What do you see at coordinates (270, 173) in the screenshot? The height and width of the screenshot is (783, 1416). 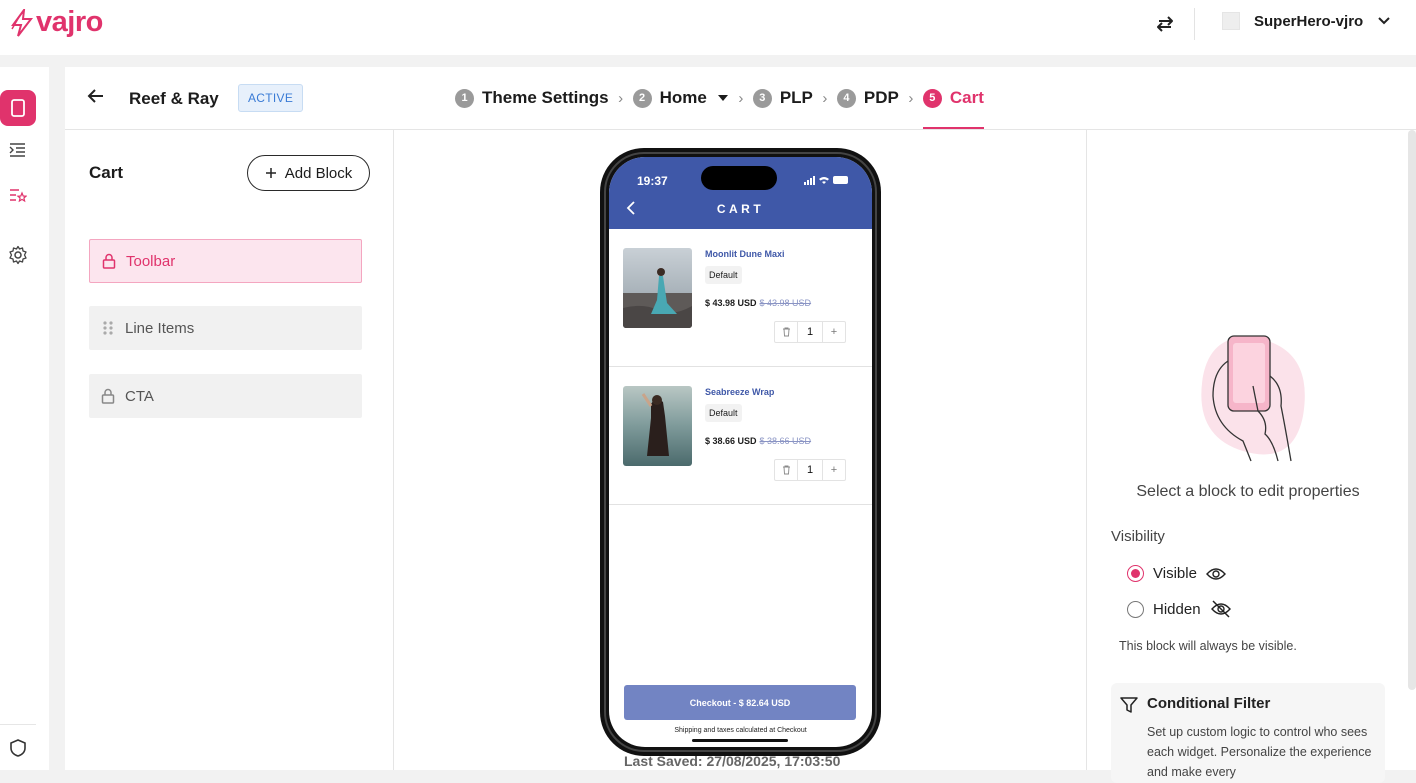 I see `plus-icon` at bounding box center [270, 173].